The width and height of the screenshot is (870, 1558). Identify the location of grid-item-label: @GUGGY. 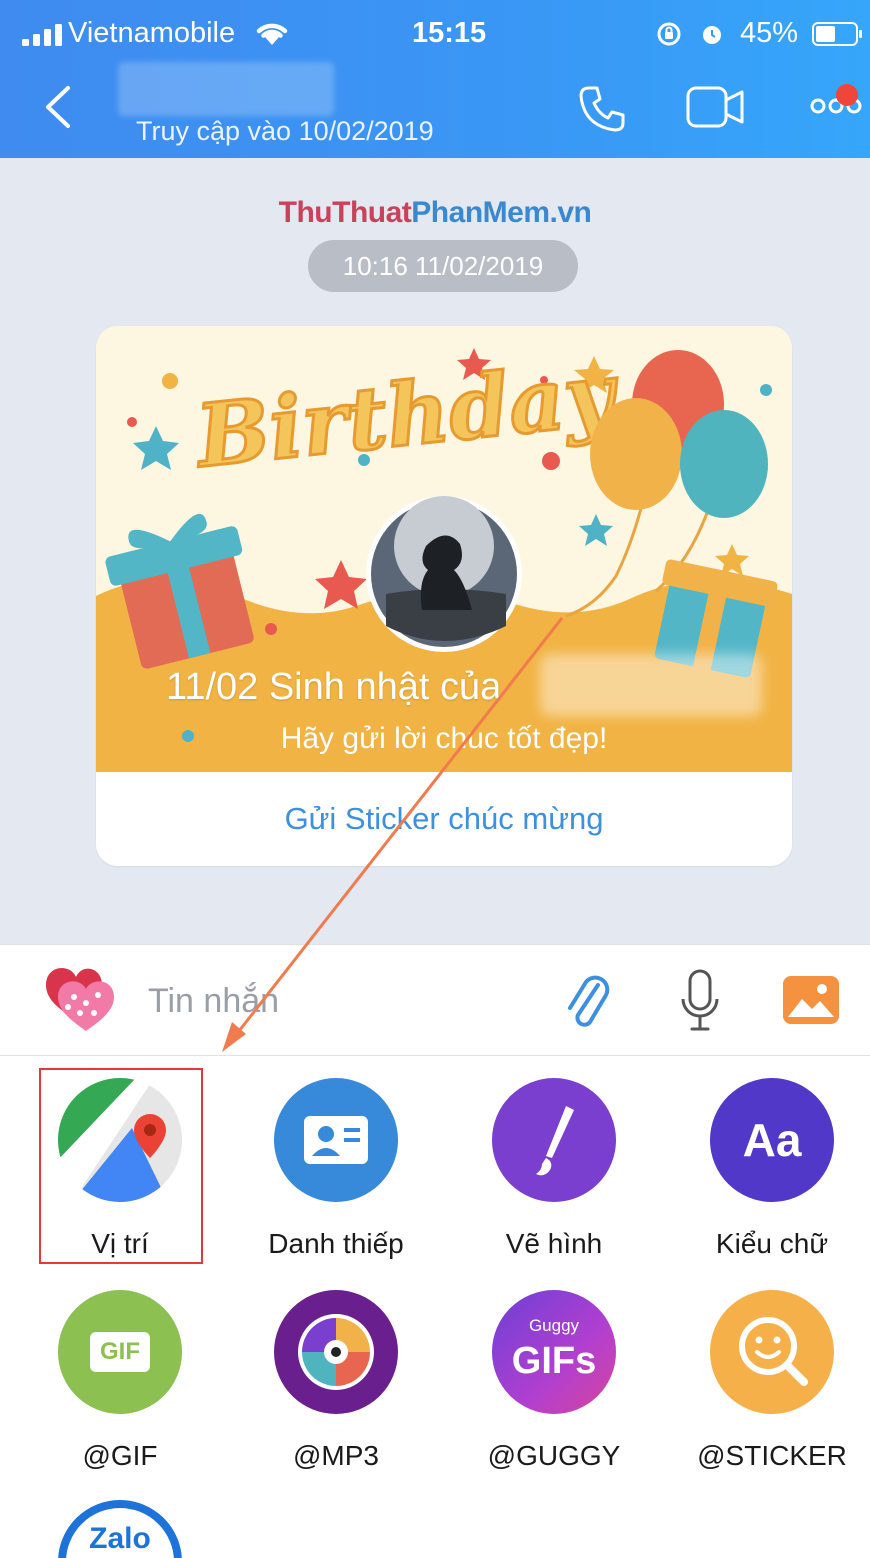
(554, 1455).